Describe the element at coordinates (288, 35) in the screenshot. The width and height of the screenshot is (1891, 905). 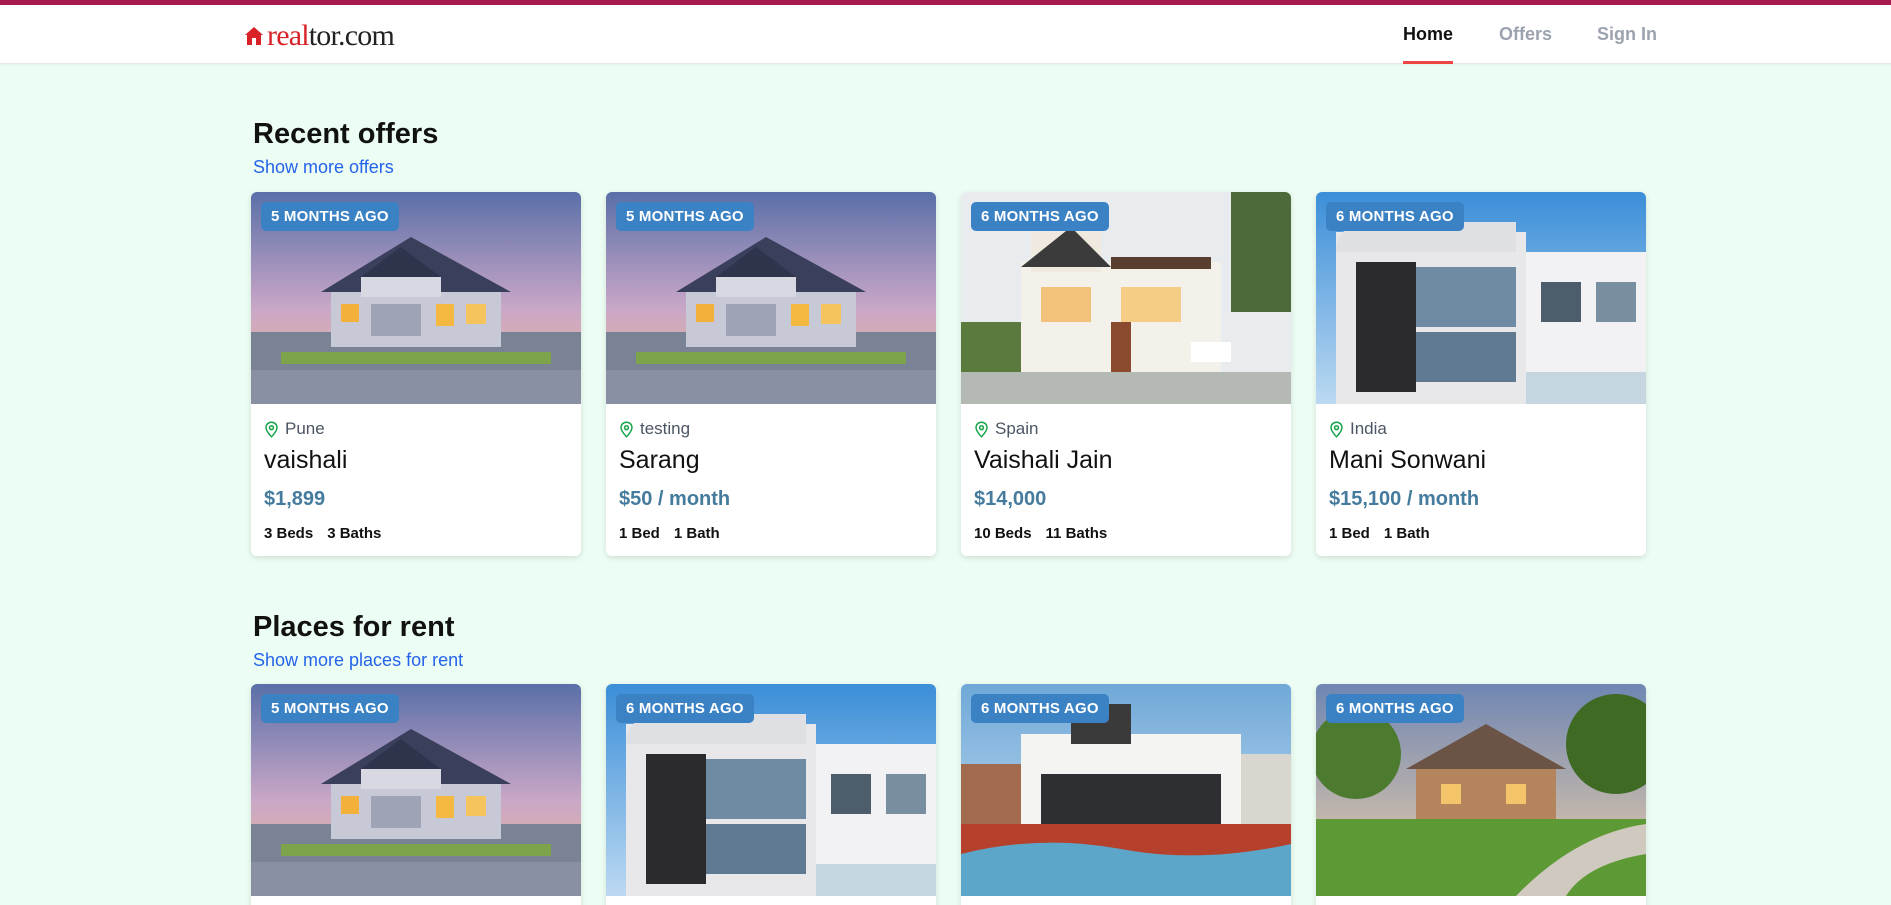
I see `logo-text-real: real` at that location.